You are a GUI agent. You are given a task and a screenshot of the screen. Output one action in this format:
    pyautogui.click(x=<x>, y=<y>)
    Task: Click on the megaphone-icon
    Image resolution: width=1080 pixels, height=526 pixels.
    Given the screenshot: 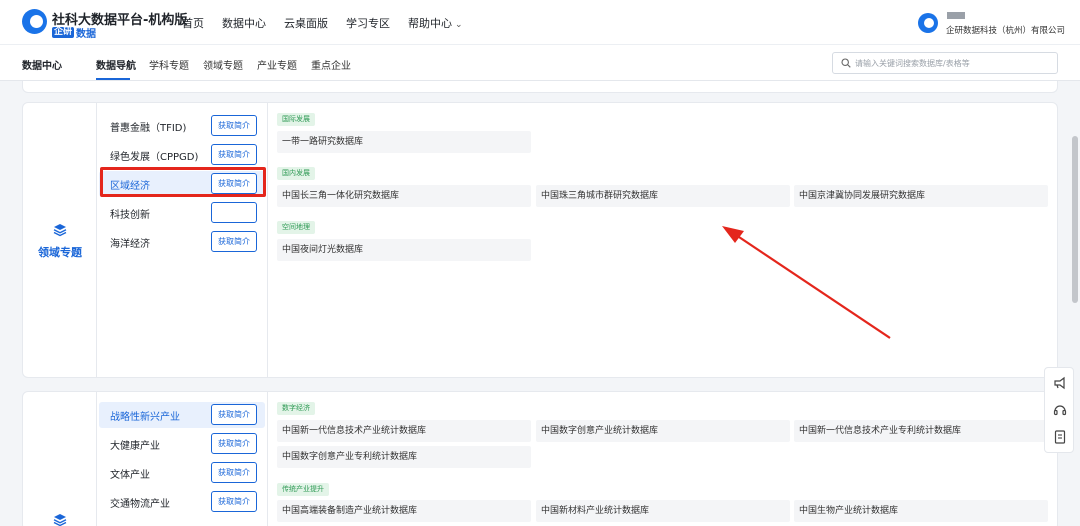 What is the action you would take?
    pyautogui.click(x=1060, y=383)
    